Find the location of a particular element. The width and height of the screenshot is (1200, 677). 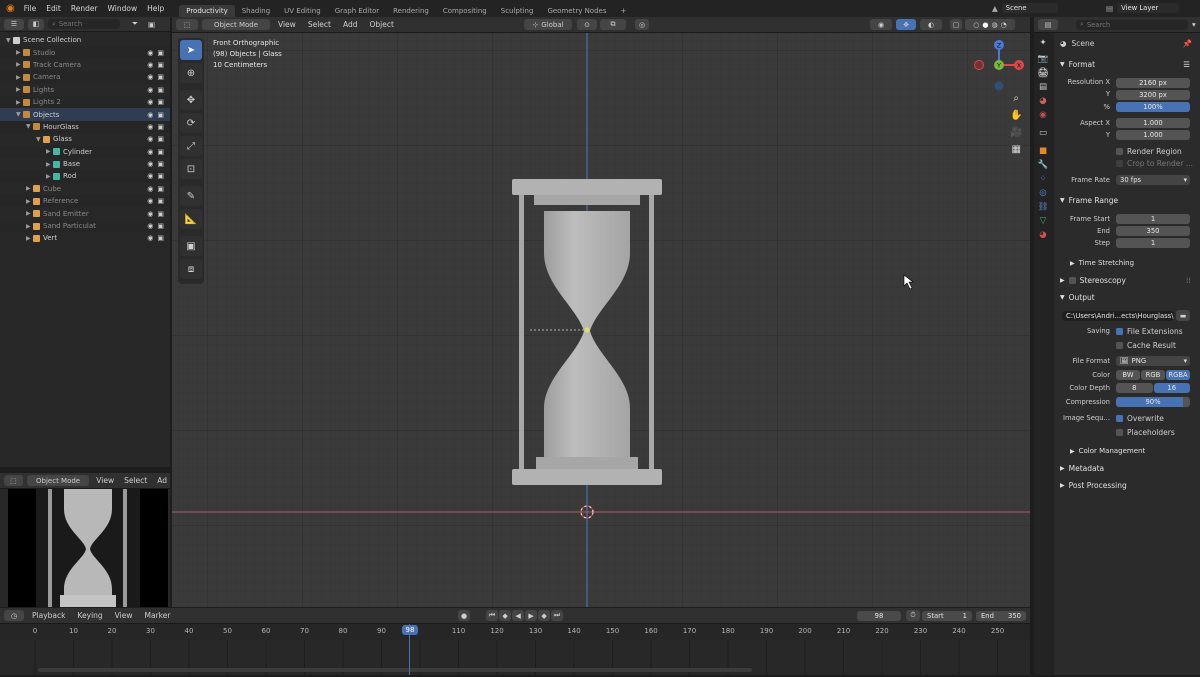

viewport-menu-add: Add is located at coordinates (350, 24).